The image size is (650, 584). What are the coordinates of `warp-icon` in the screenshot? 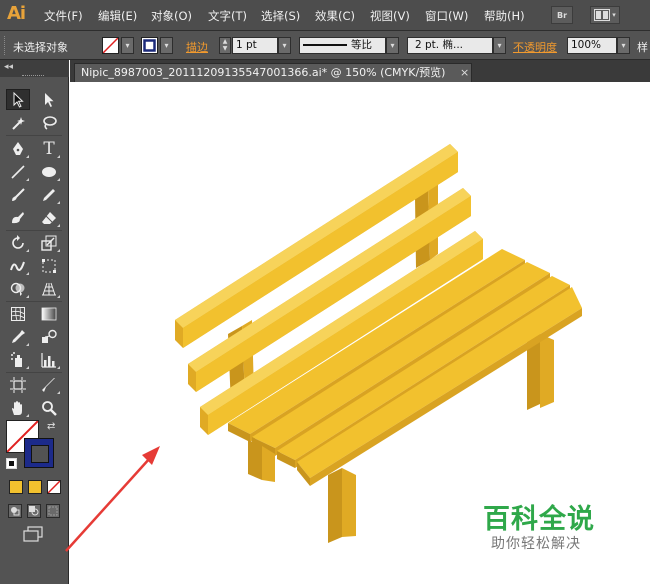 It's located at (17, 266).